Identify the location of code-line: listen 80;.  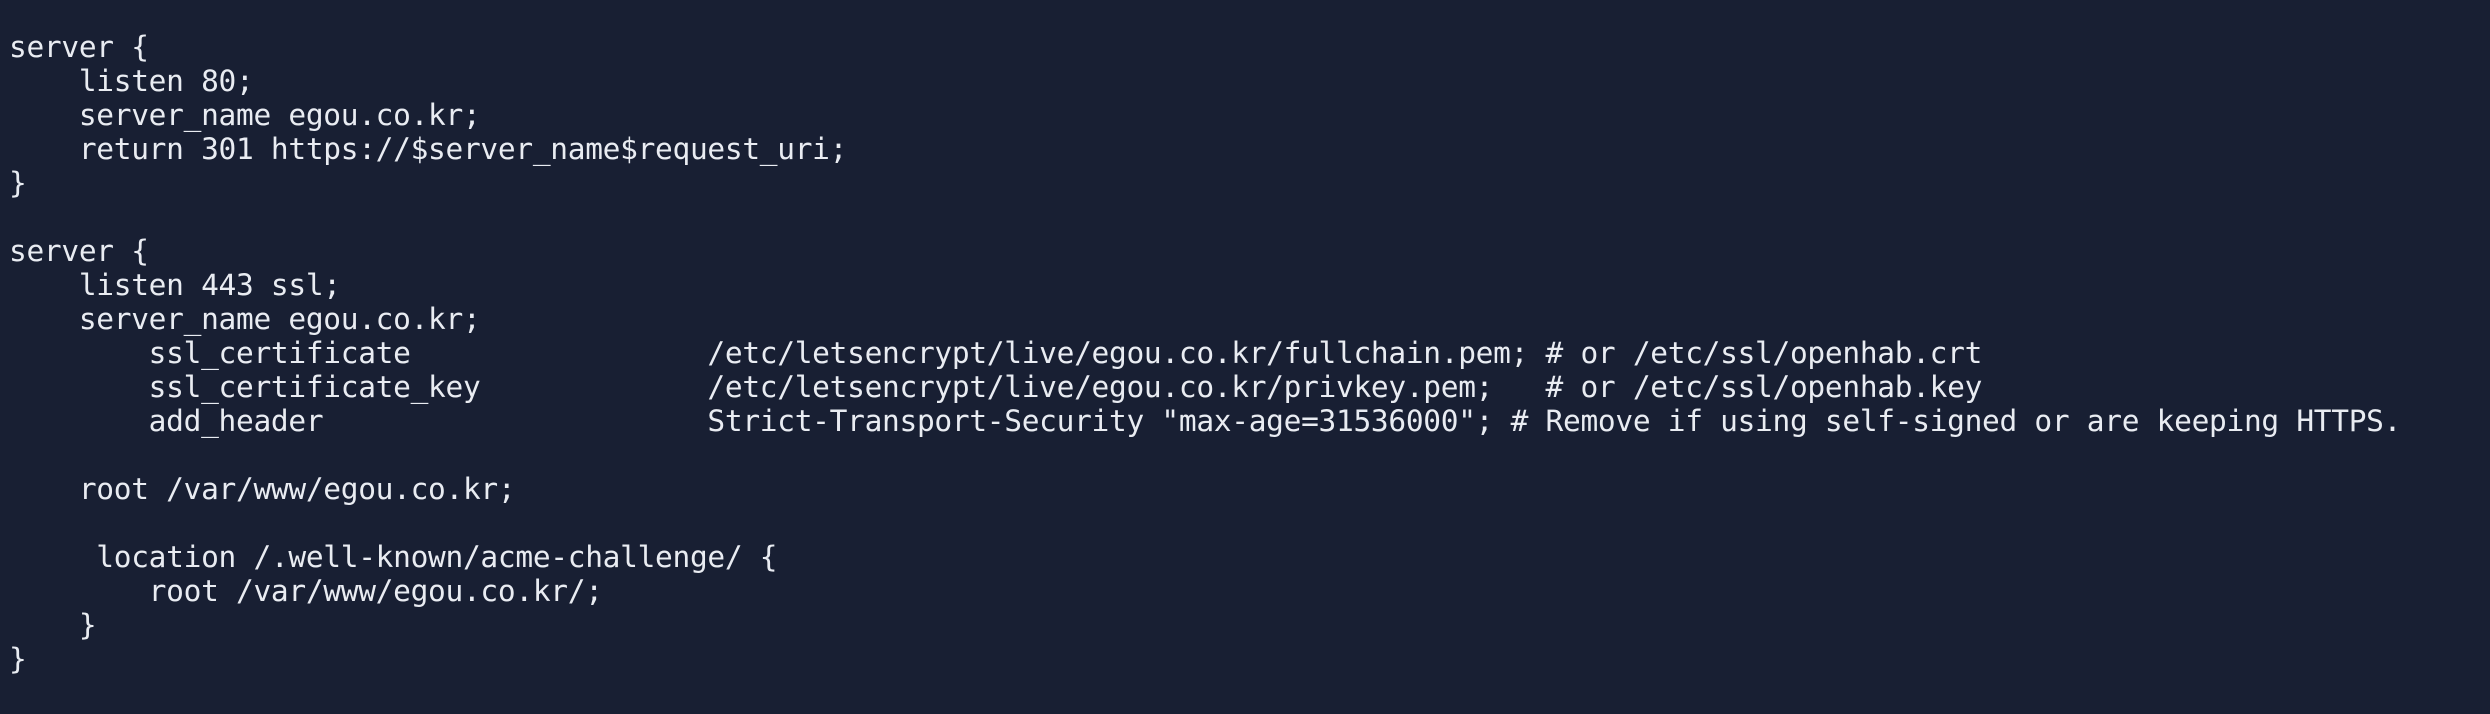
(131, 81).